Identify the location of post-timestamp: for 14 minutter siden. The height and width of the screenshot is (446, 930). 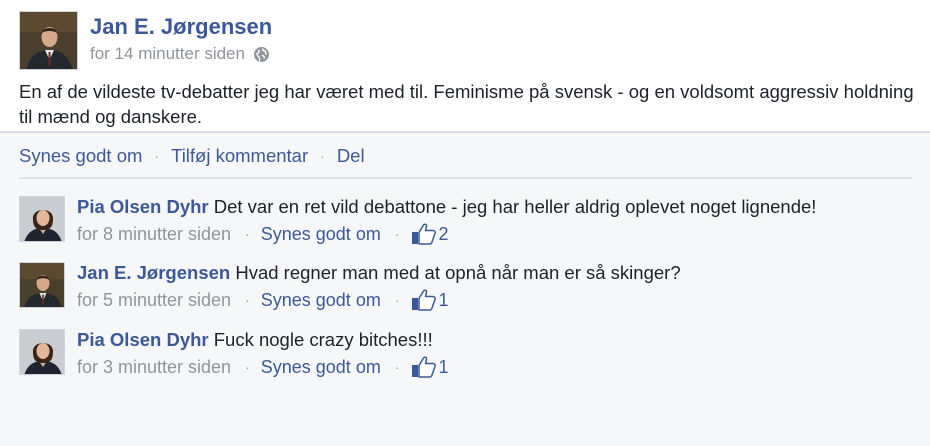
(167, 54).